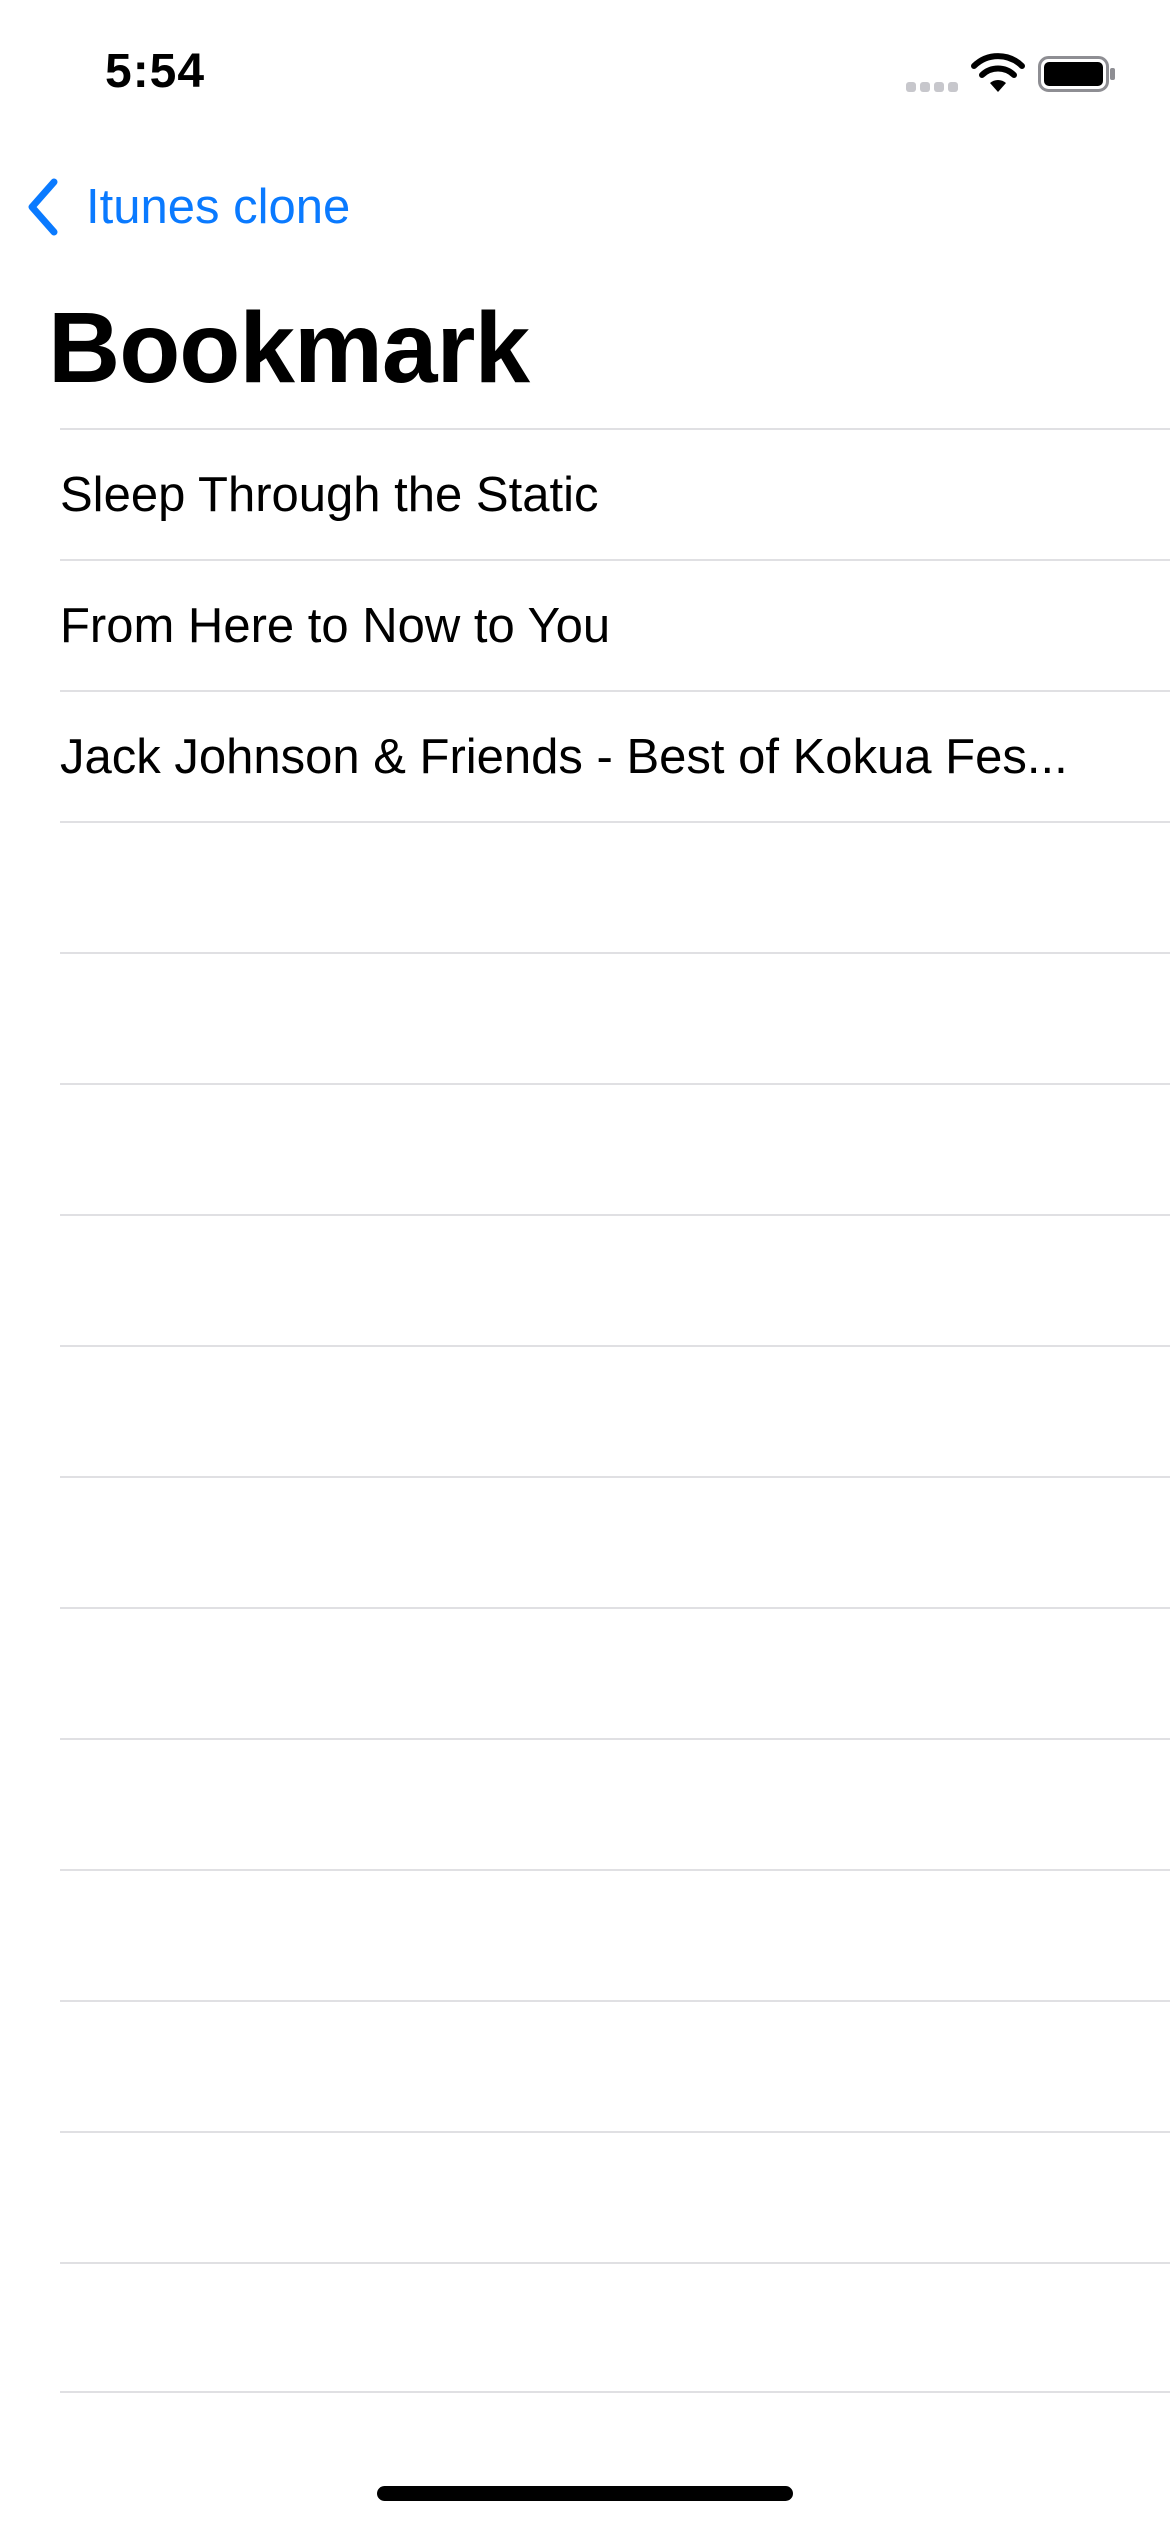 The width and height of the screenshot is (1170, 2532). I want to click on page-title: Bookmark, so click(289, 348).